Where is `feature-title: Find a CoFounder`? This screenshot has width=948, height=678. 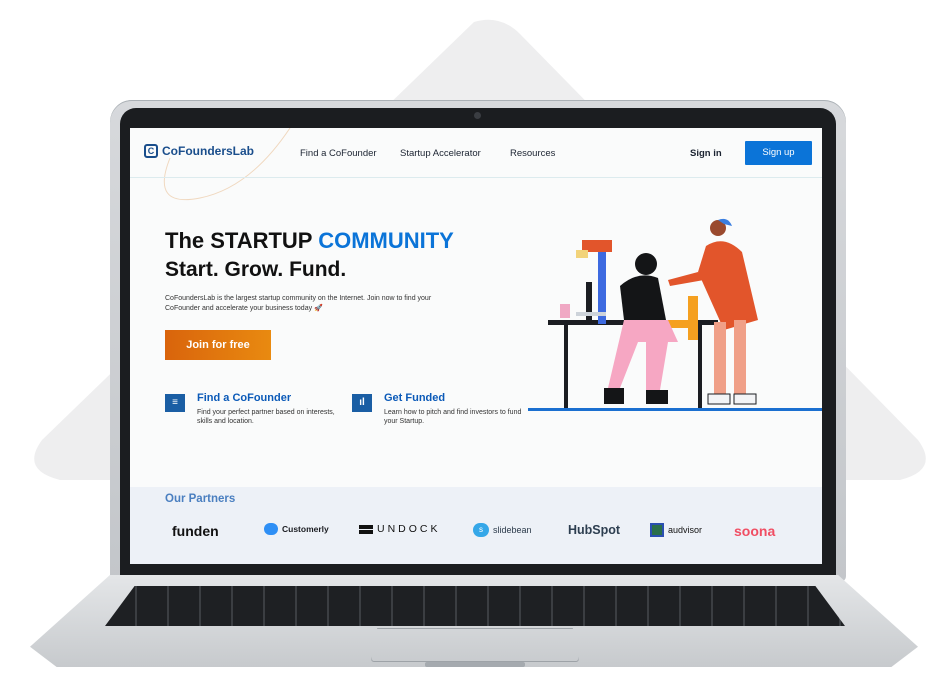 feature-title: Find a CoFounder is located at coordinates (244, 398).